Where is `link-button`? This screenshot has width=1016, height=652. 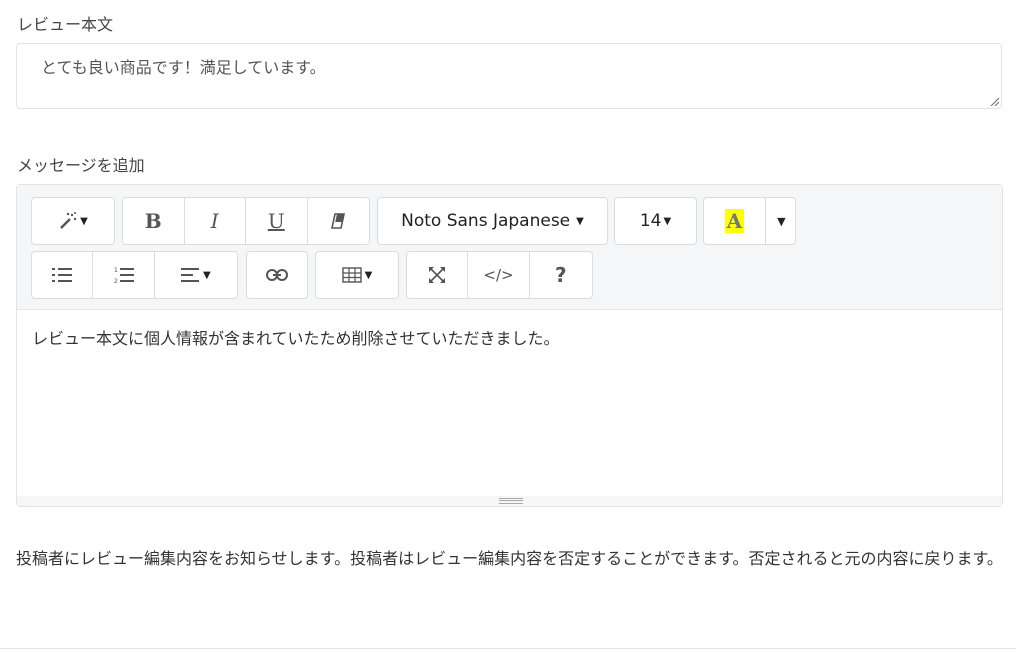
link-button is located at coordinates (277, 275).